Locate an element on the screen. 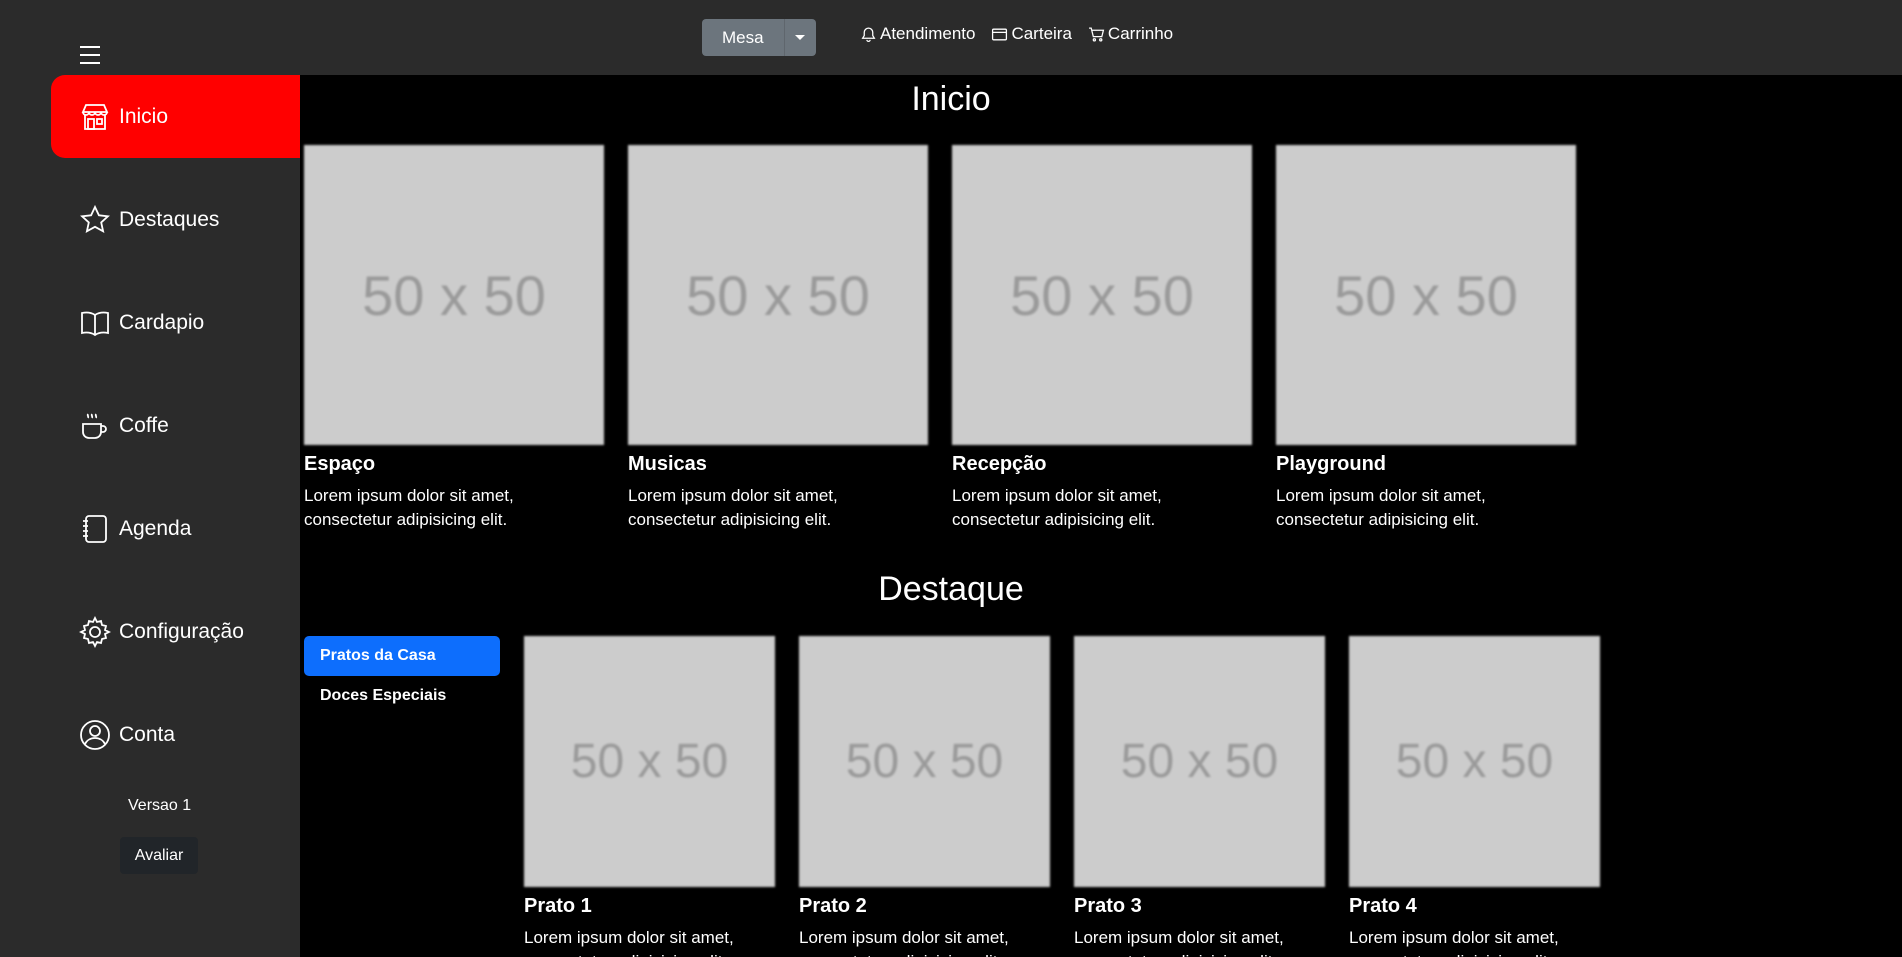  nav-carrinho-label: Carrinho is located at coordinates (1140, 33).